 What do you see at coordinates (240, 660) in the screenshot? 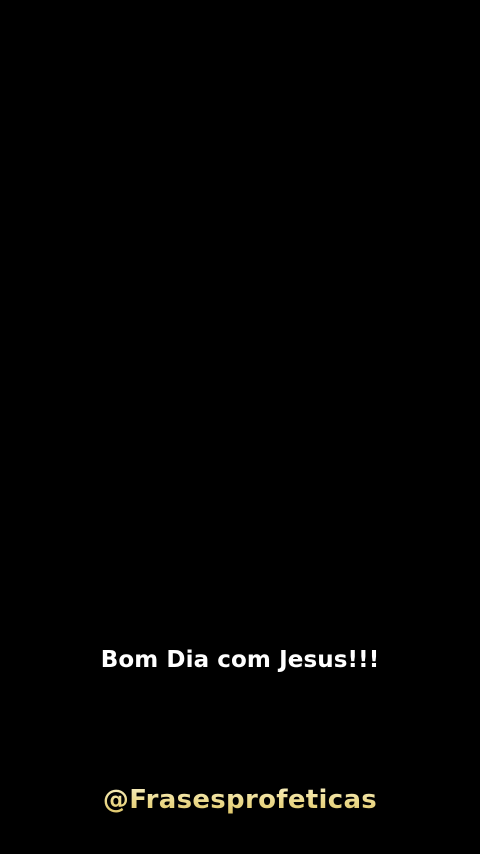
I see `video-caption: Bom Dia com Jesus!!!` at bounding box center [240, 660].